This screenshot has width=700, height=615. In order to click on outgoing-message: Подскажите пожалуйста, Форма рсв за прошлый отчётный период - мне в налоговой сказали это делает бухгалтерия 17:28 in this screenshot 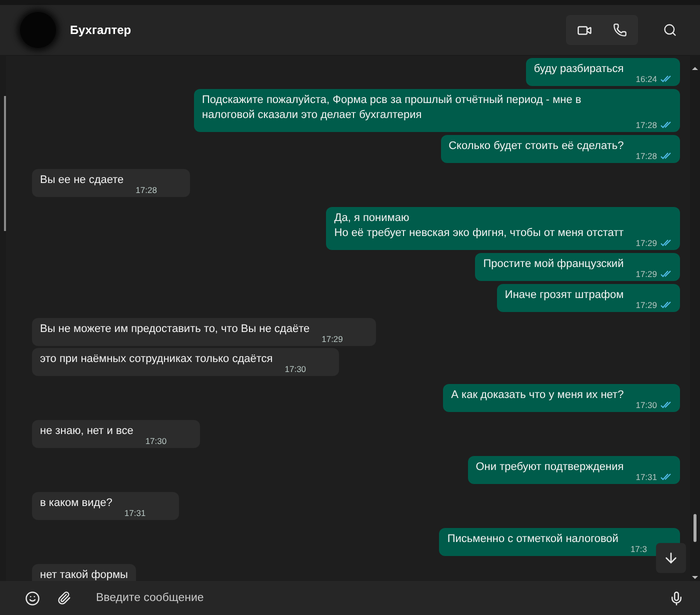, I will do `click(437, 110)`.